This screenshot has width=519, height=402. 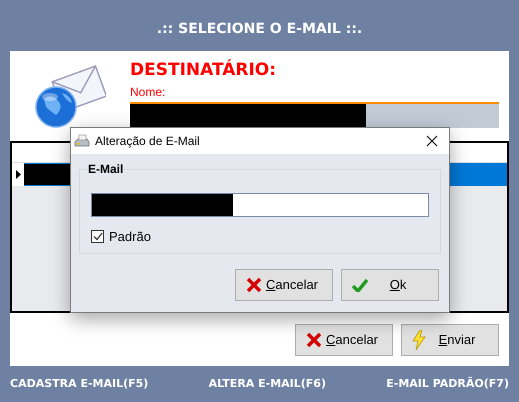 I want to click on row-pointer-icon, so click(x=18, y=174).